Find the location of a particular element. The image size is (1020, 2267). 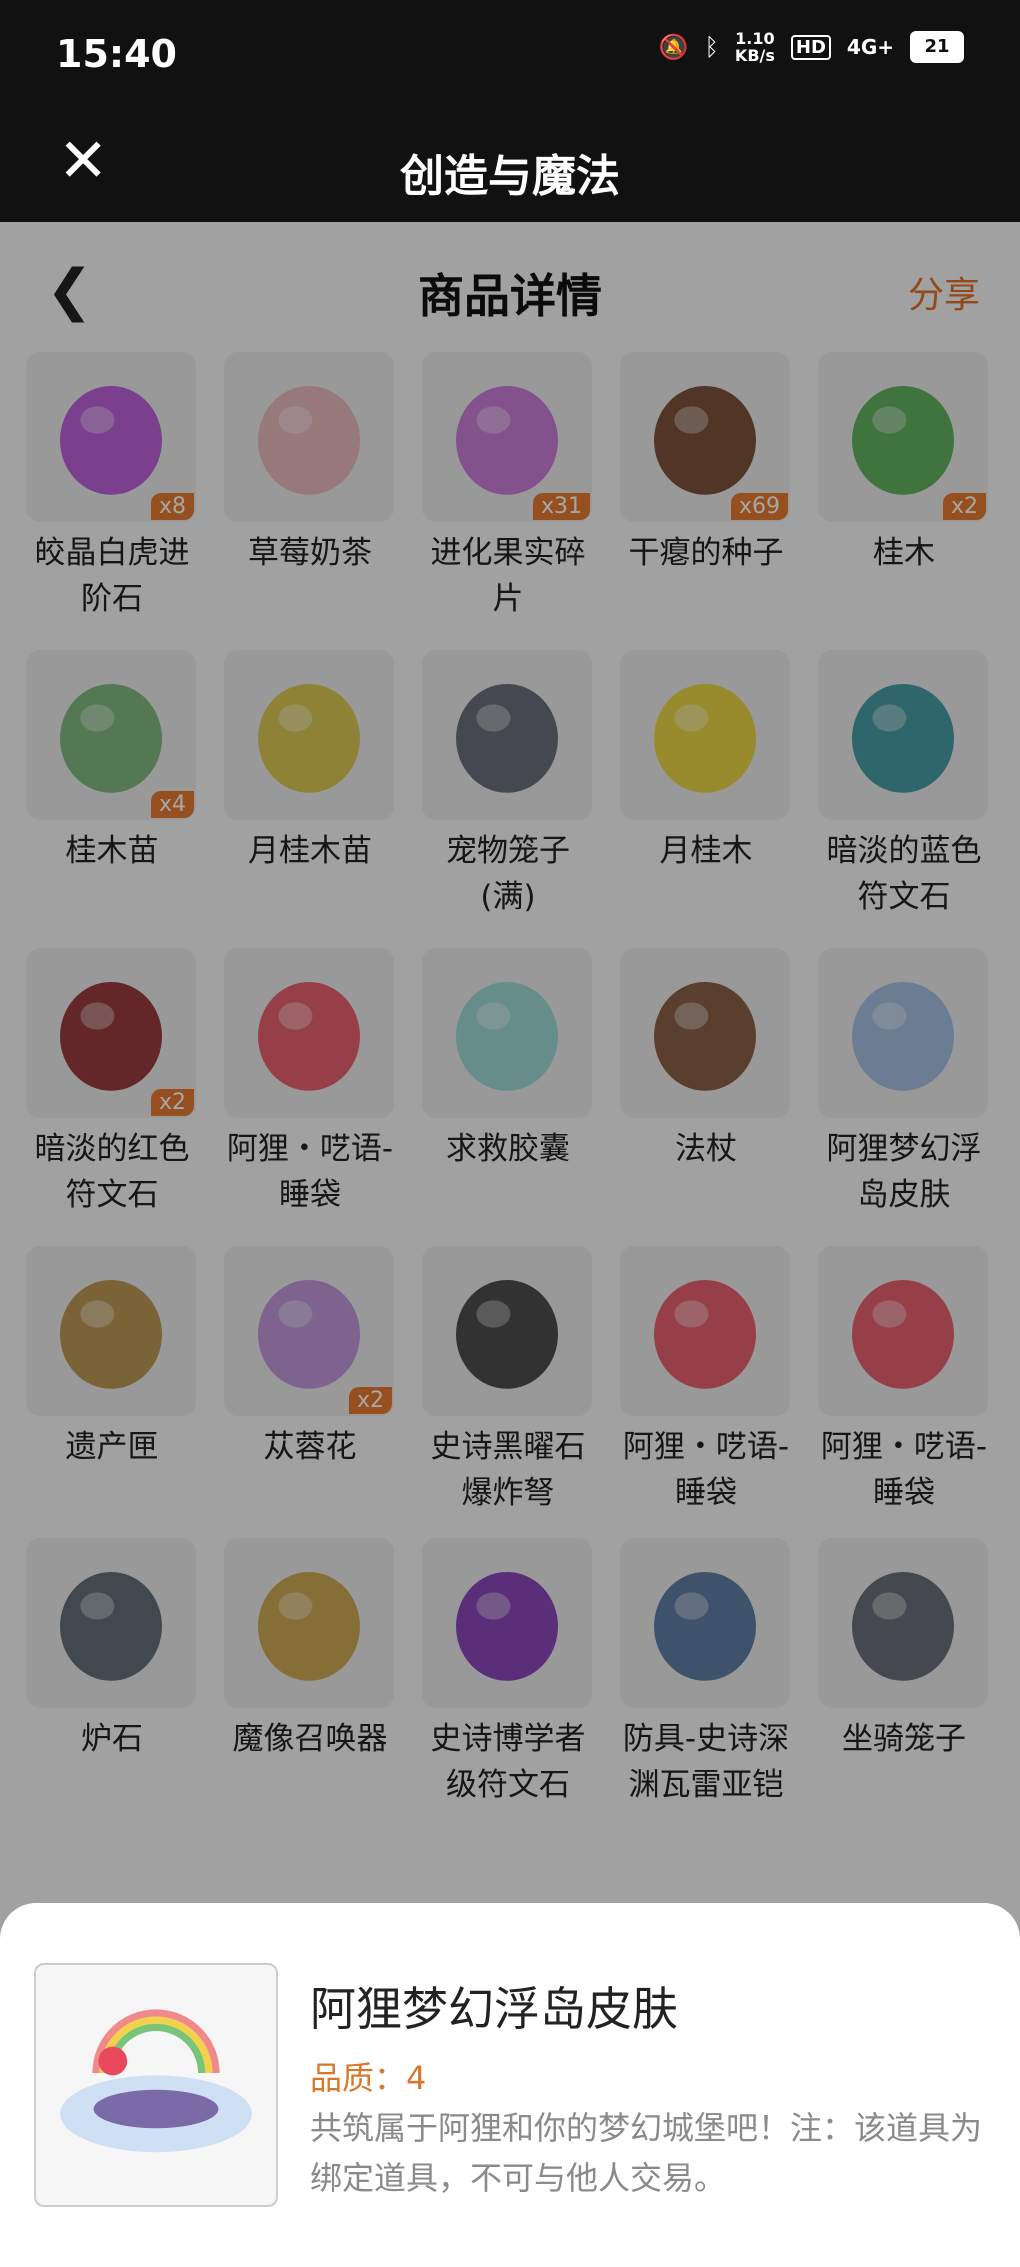

status-icons: 🔕 ᛒ 1.10 KB/s HD 4G+ 21 is located at coordinates (811, 47).